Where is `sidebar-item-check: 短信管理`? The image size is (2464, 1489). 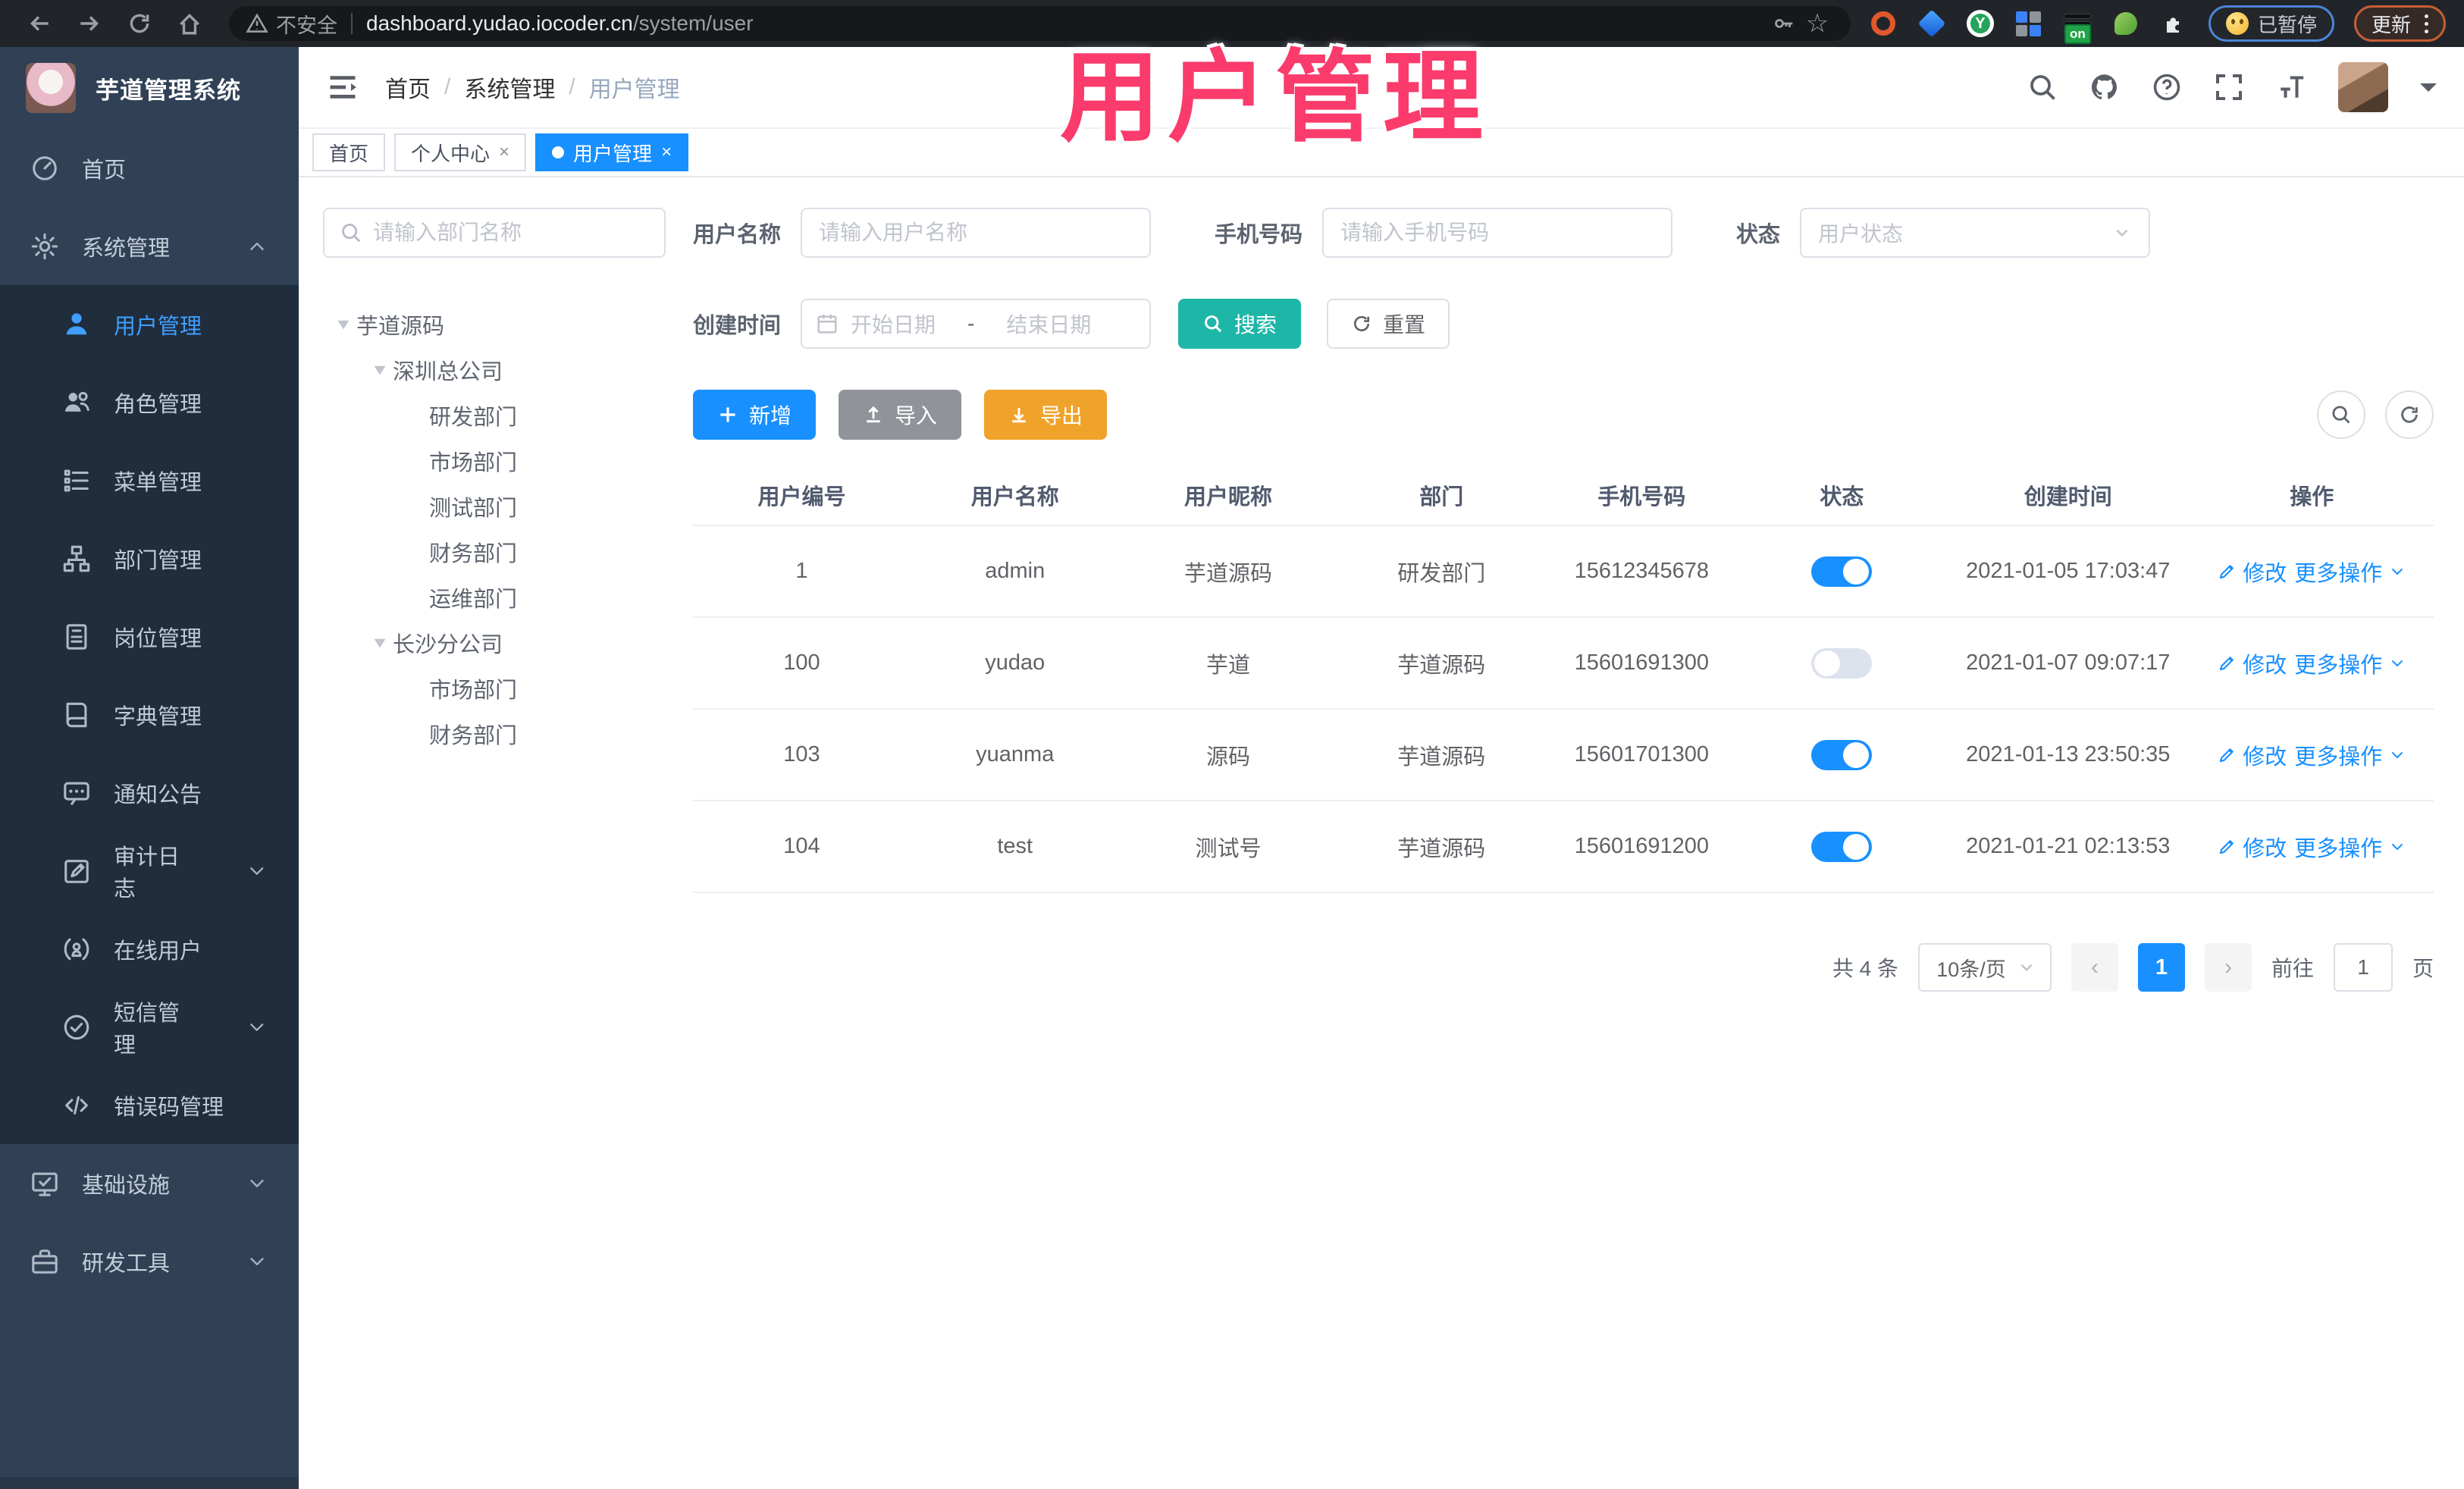
sidebar-item-check: 短信管理 is located at coordinates (150, 1027).